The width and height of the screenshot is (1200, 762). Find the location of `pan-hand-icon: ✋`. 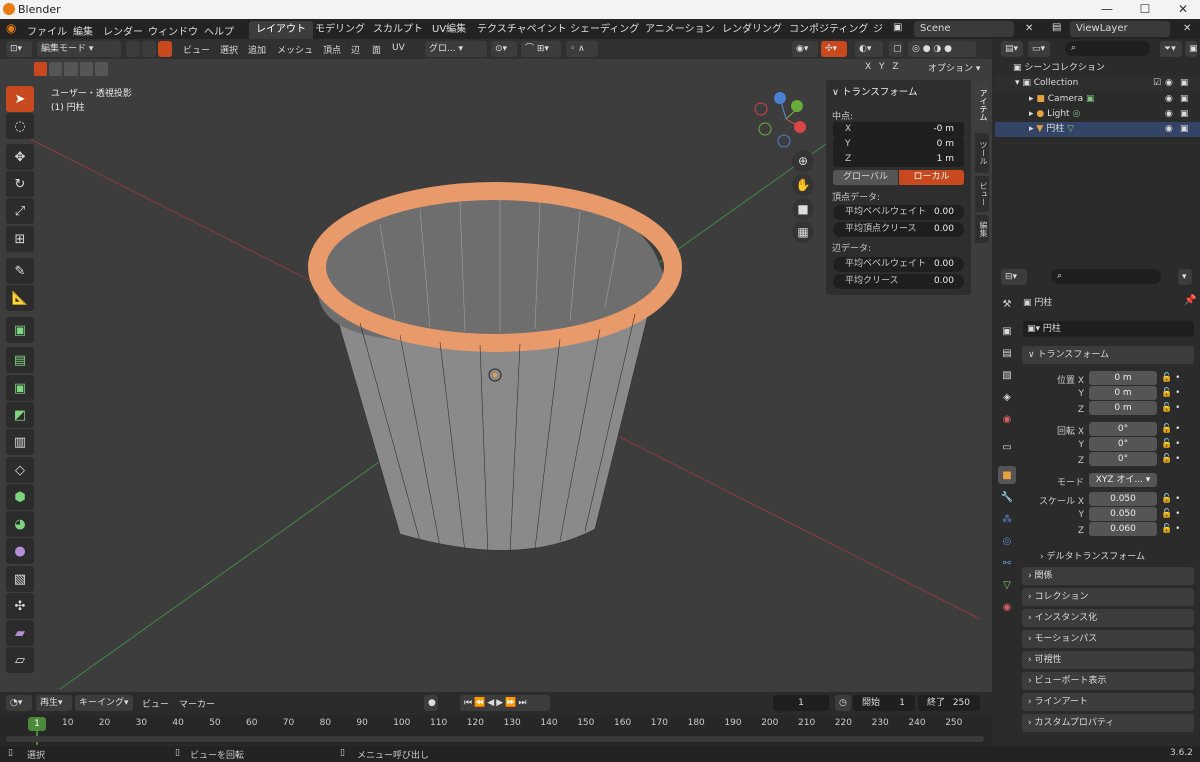

pan-hand-icon: ✋ is located at coordinates (803, 185).